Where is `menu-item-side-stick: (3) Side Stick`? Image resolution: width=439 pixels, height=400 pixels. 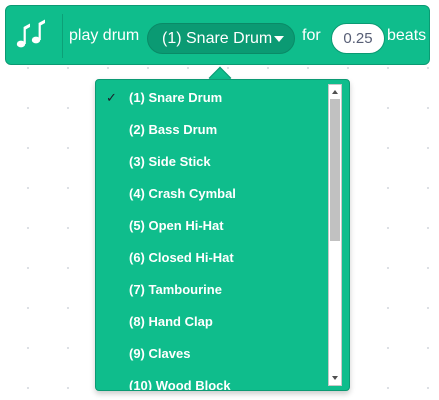
menu-item-side-stick: (3) Side Stick is located at coordinates (212, 162).